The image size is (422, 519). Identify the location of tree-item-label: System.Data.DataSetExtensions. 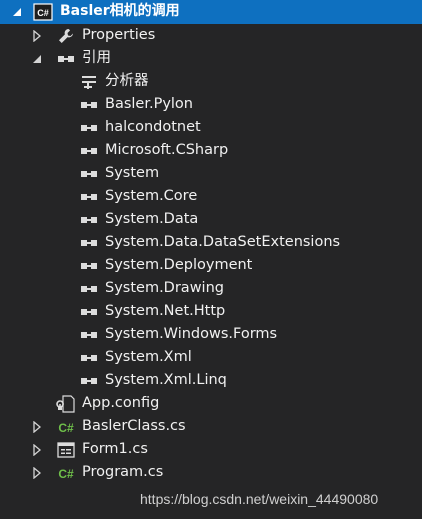
(223, 242).